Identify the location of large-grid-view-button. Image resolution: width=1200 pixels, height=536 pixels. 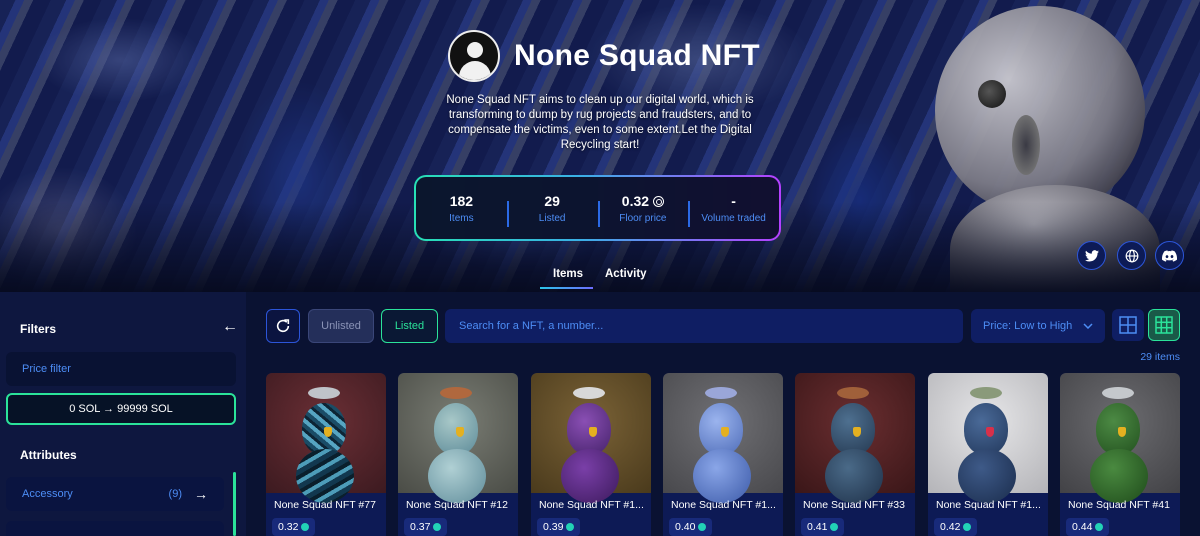
(1128, 325).